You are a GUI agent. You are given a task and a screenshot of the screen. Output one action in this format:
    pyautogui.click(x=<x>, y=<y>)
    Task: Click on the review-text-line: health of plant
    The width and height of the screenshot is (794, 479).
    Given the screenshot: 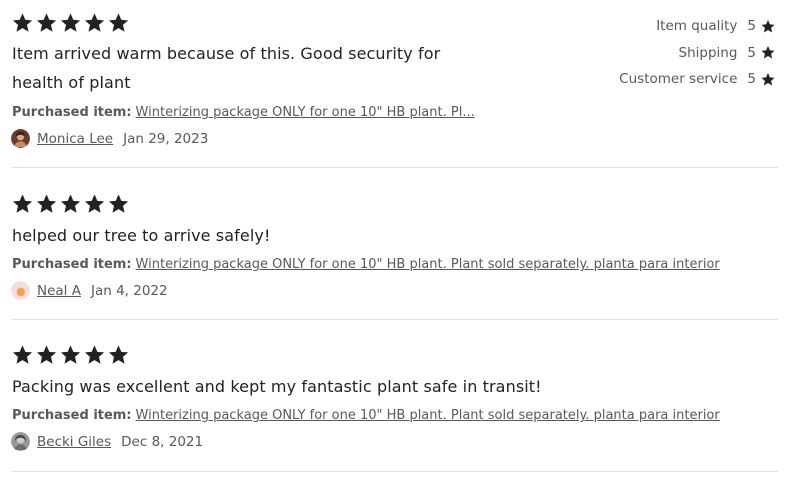 What is the action you would take?
    pyautogui.click(x=71, y=82)
    